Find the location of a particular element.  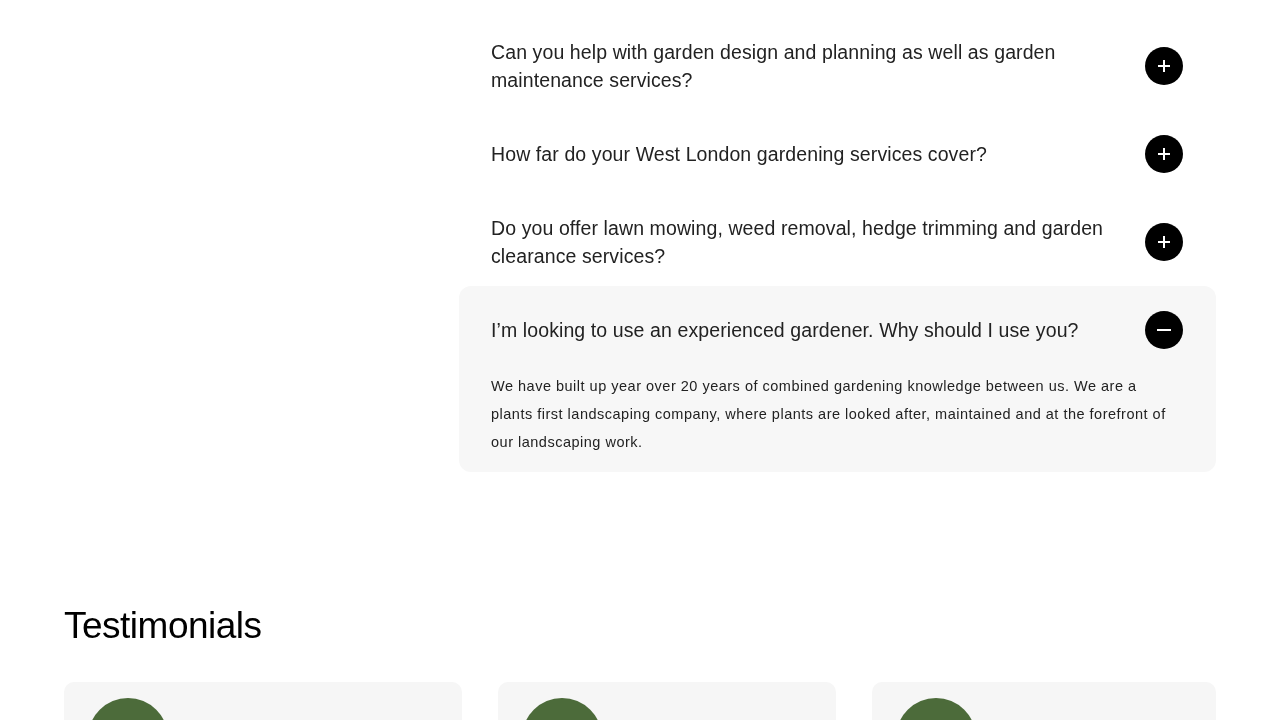

faq-question: How far do your West London gardening services cover? is located at coordinates (739, 154).